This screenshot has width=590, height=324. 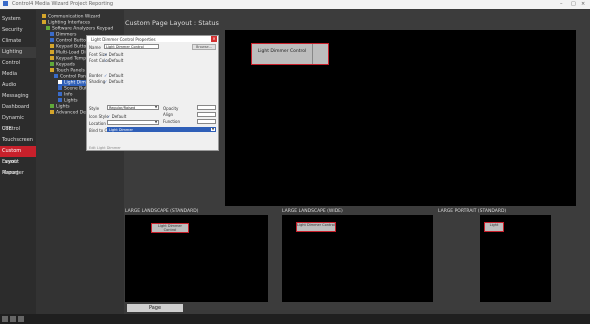 What do you see at coordinates (62, 65) in the screenshot?
I see `tree-item: Keypads` at bounding box center [62, 65].